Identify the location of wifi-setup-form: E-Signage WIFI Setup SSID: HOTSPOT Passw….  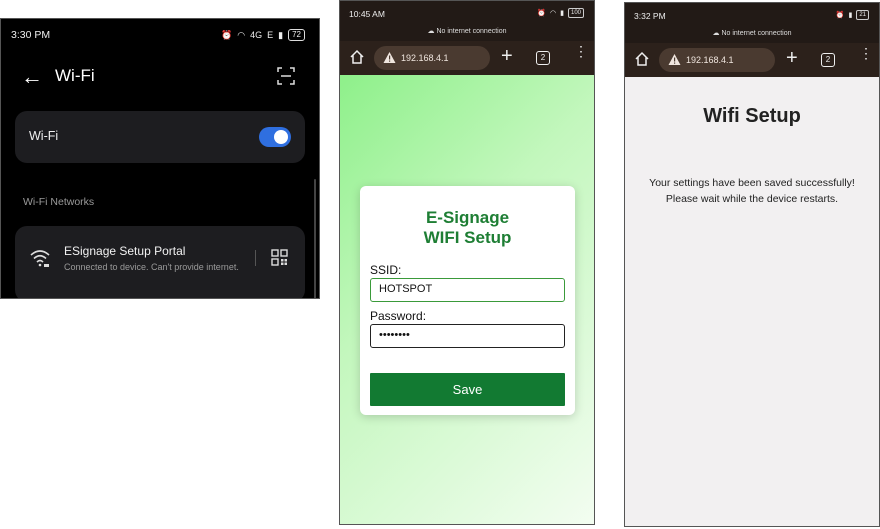
(467, 300).